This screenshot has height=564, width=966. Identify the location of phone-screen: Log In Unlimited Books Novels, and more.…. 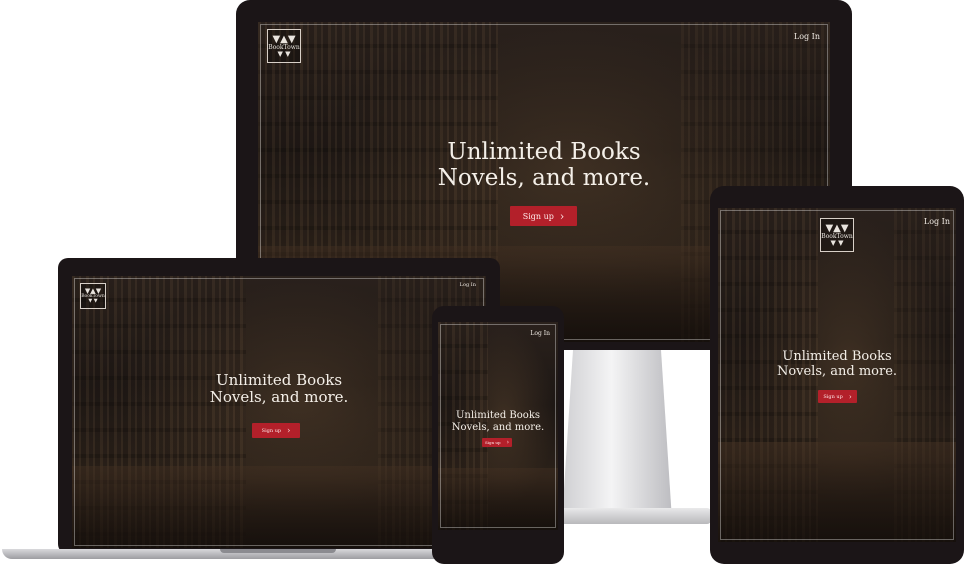
(498, 426).